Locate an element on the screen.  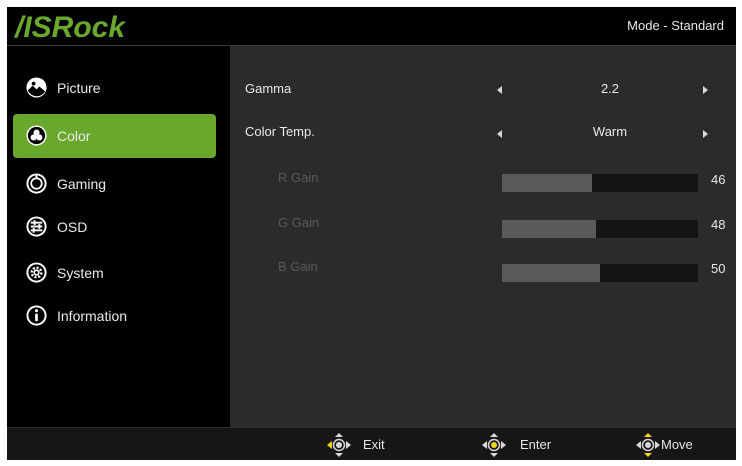
gamma-right-arrow-icon is located at coordinates (705, 90).